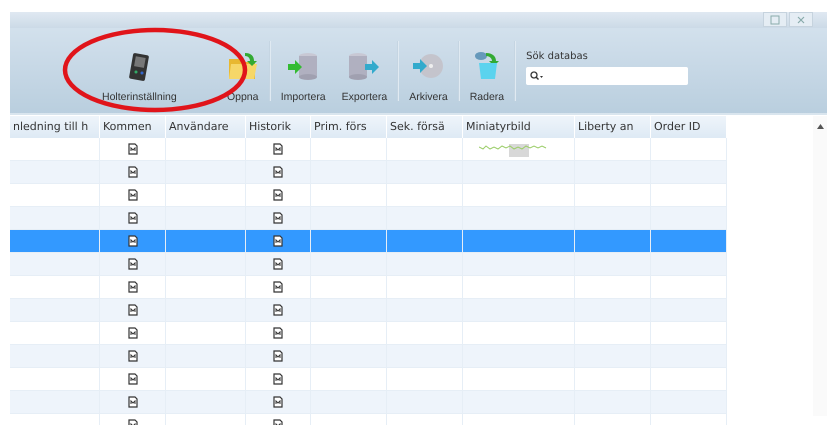 The width and height of the screenshot is (827, 425). Describe the element at coordinates (428, 70) in the screenshot. I see `toolbar-button: Arkivera` at that location.